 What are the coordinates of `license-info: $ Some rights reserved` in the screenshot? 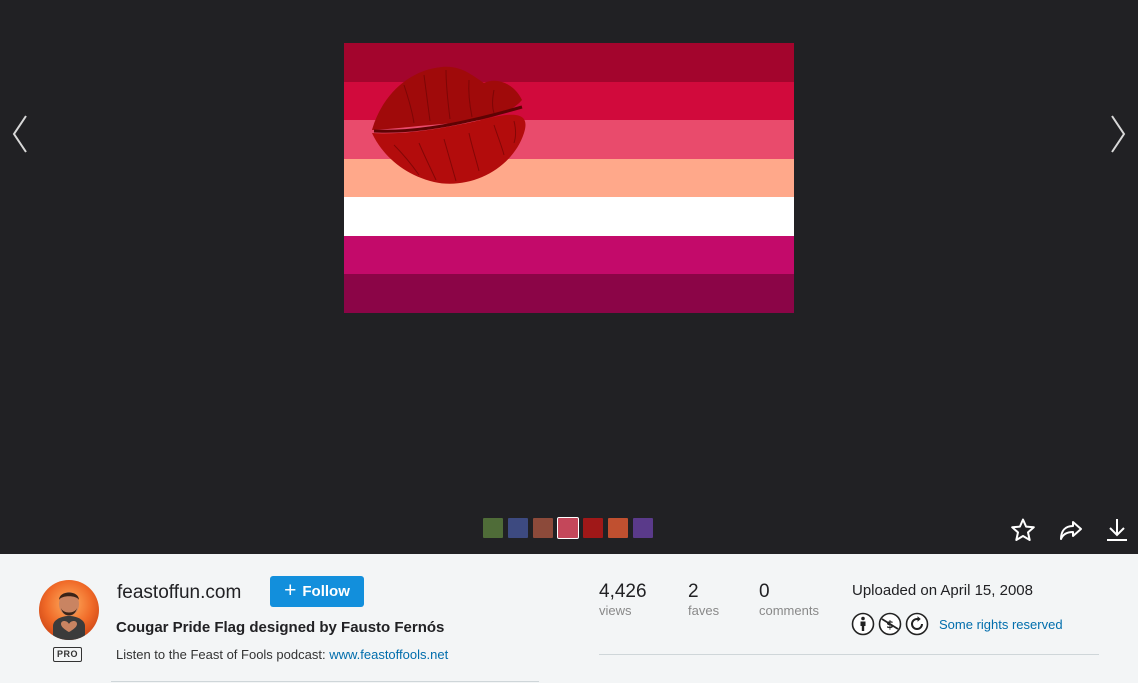 It's located at (957, 624).